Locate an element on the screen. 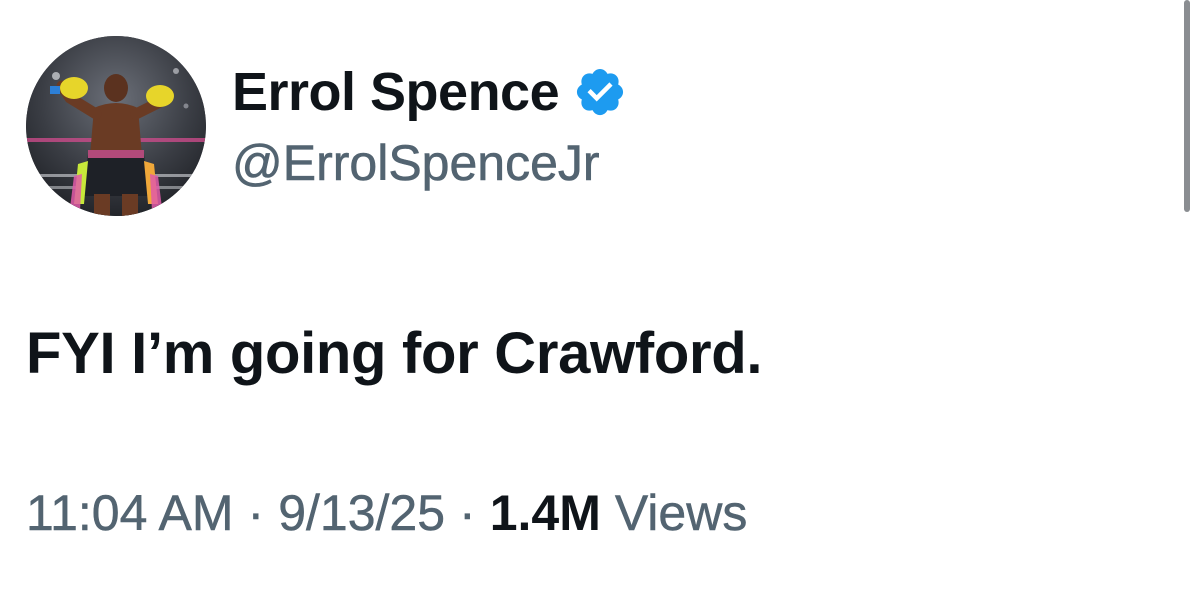 The width and height of the screenshot is (1200, 607). author-identity: Errol Spence @ErrolSpenceJr is located at coordinates (429, 123).